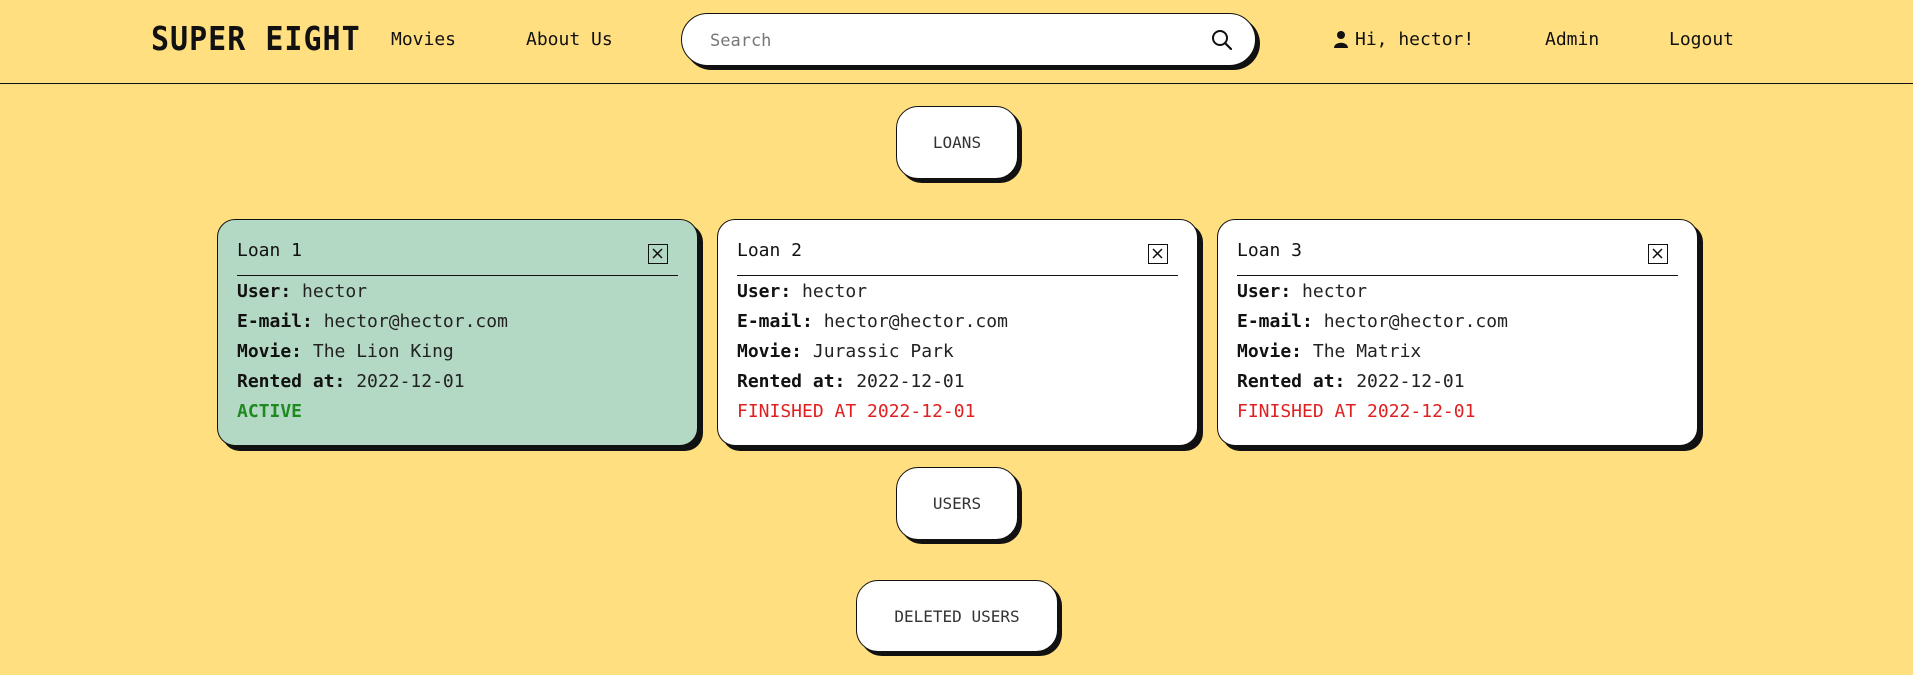 The height and width of the screenshot is (675, 1913). Describe the element at coordinates (957, 616) in the screenshot. I see `deleted-users-section-button: DELETED USERS` at that location.